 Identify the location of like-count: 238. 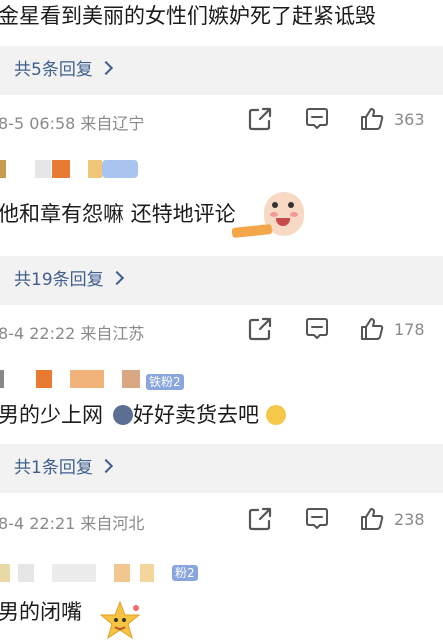
(409, 519).